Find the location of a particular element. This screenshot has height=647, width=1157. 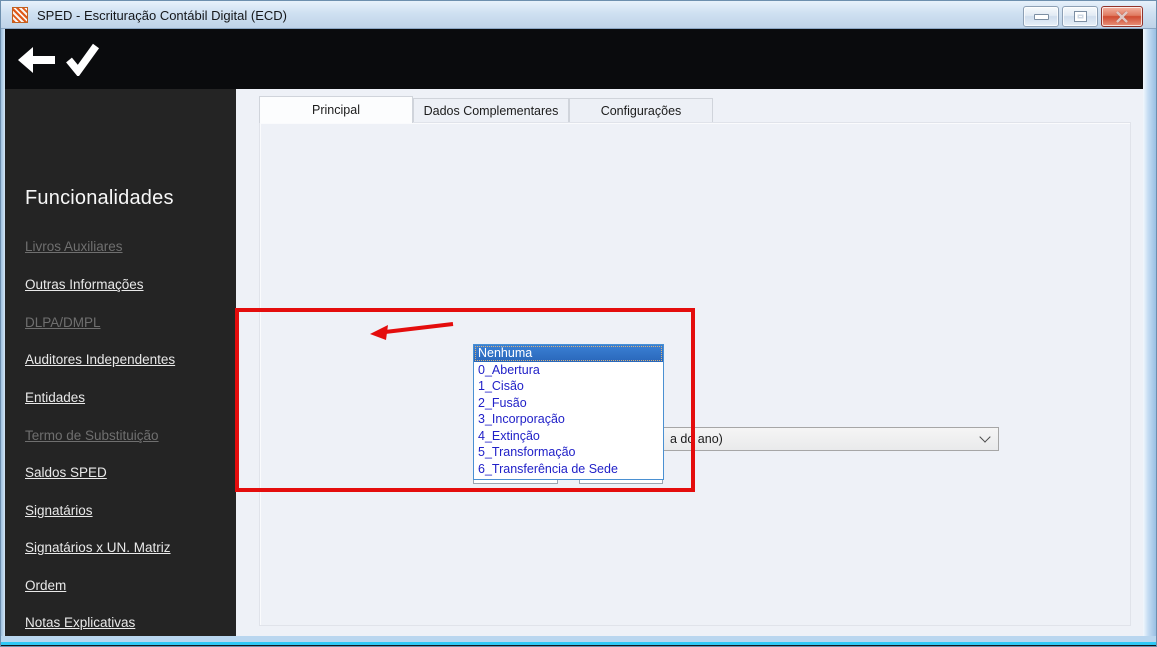

dropdown-option-transferencia-sede: 6_Transferência de Sede is located at coordinates (568, 469).